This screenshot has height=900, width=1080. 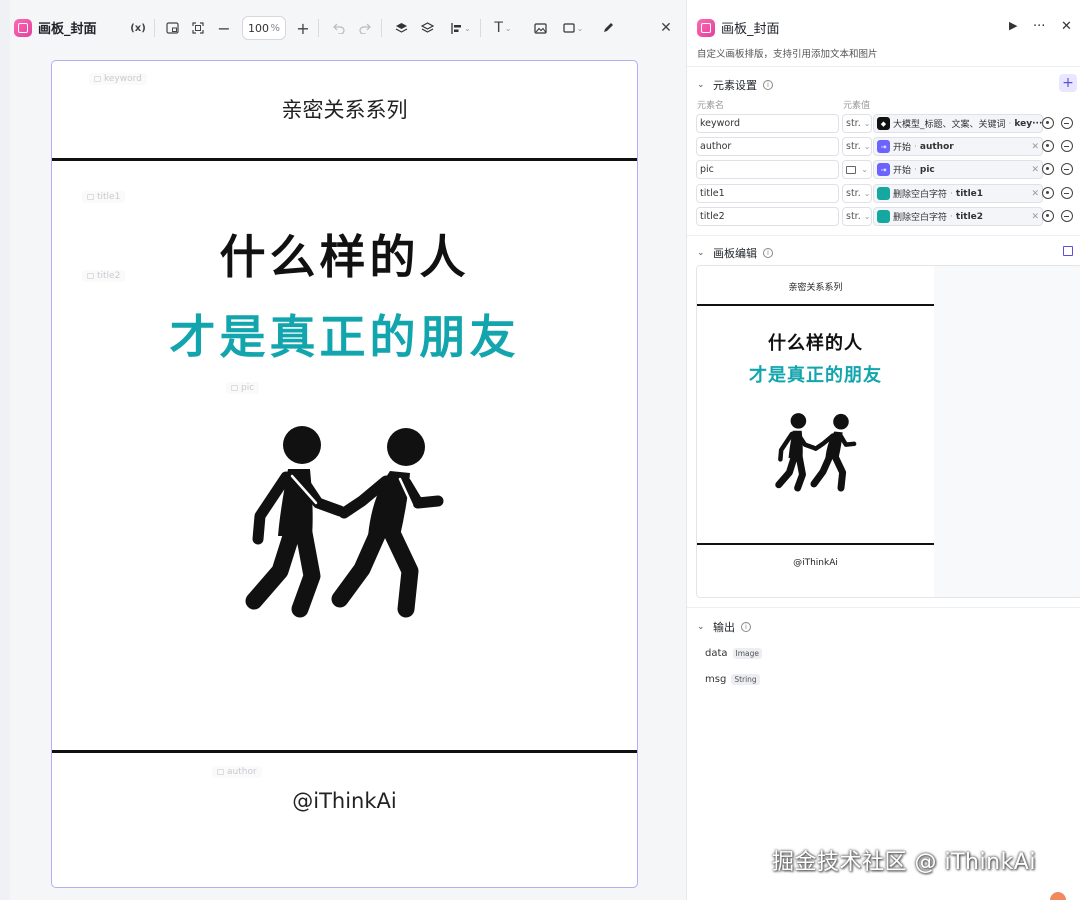 What do you see at coordinates (23, 27) in the screenshot?
I see `canvas-app-icon` at bounding box center [23, 27].